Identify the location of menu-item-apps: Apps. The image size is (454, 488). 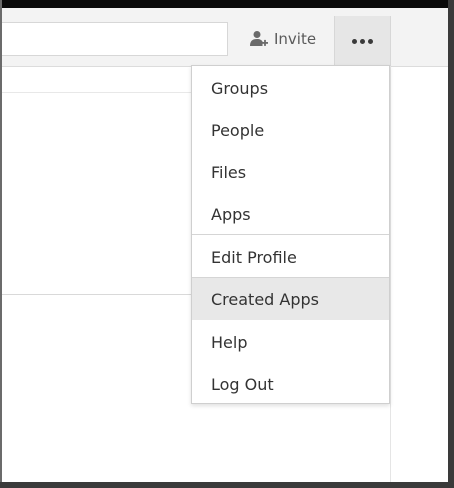
(290, 214).